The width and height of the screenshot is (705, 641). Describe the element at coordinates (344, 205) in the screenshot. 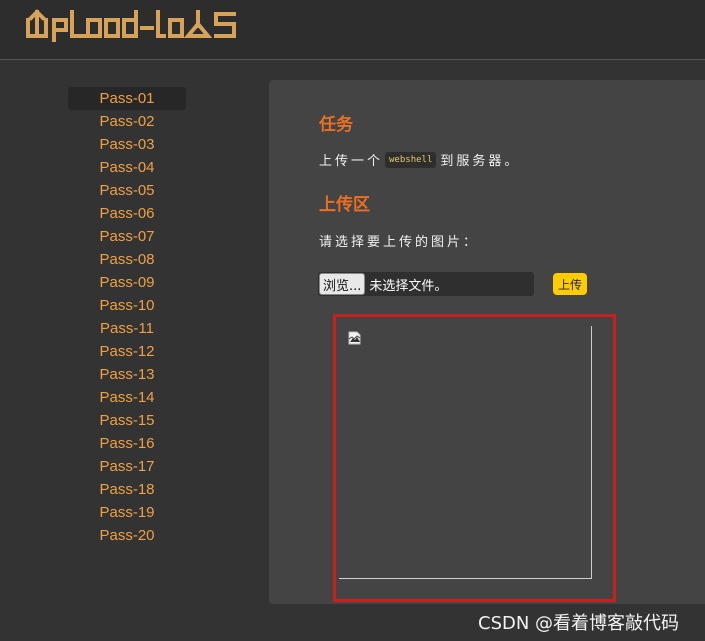

I see `upload-heading: 上传区` at that location.